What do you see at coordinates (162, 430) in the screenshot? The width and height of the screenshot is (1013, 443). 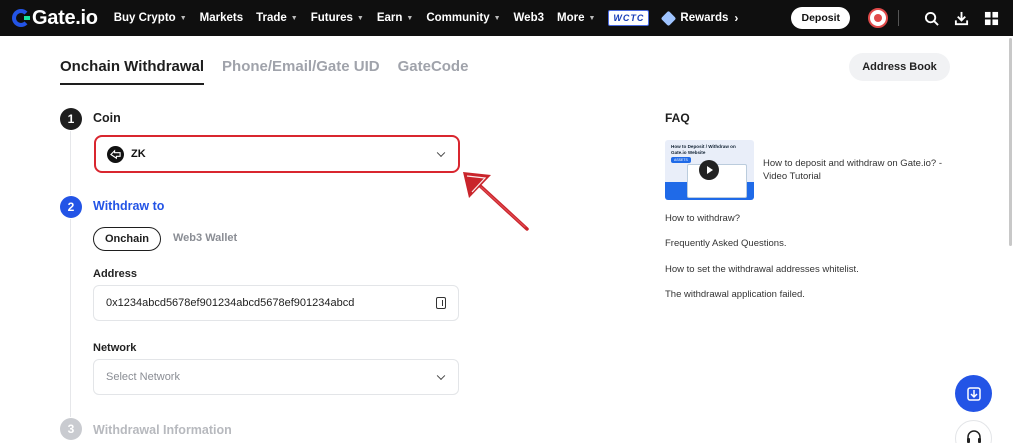 I see `step-3-label: Withdrawal Information` at bounding box center [162, 430].